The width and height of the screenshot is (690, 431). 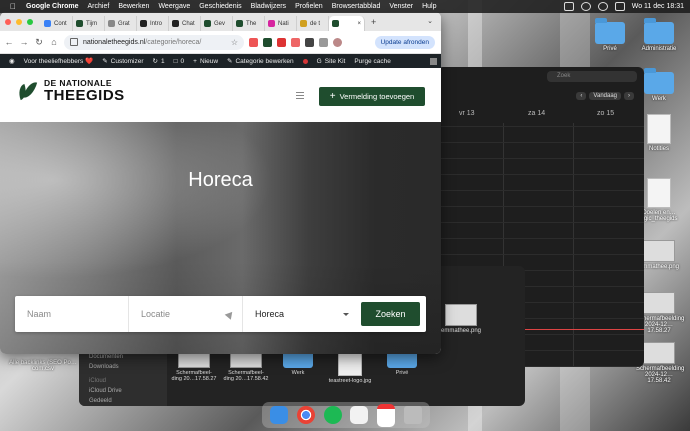 What do you see at coordinates (429, 6) in the screenshot?
I see `menu-hulp: Hulp` at bounding box center [429, 6].